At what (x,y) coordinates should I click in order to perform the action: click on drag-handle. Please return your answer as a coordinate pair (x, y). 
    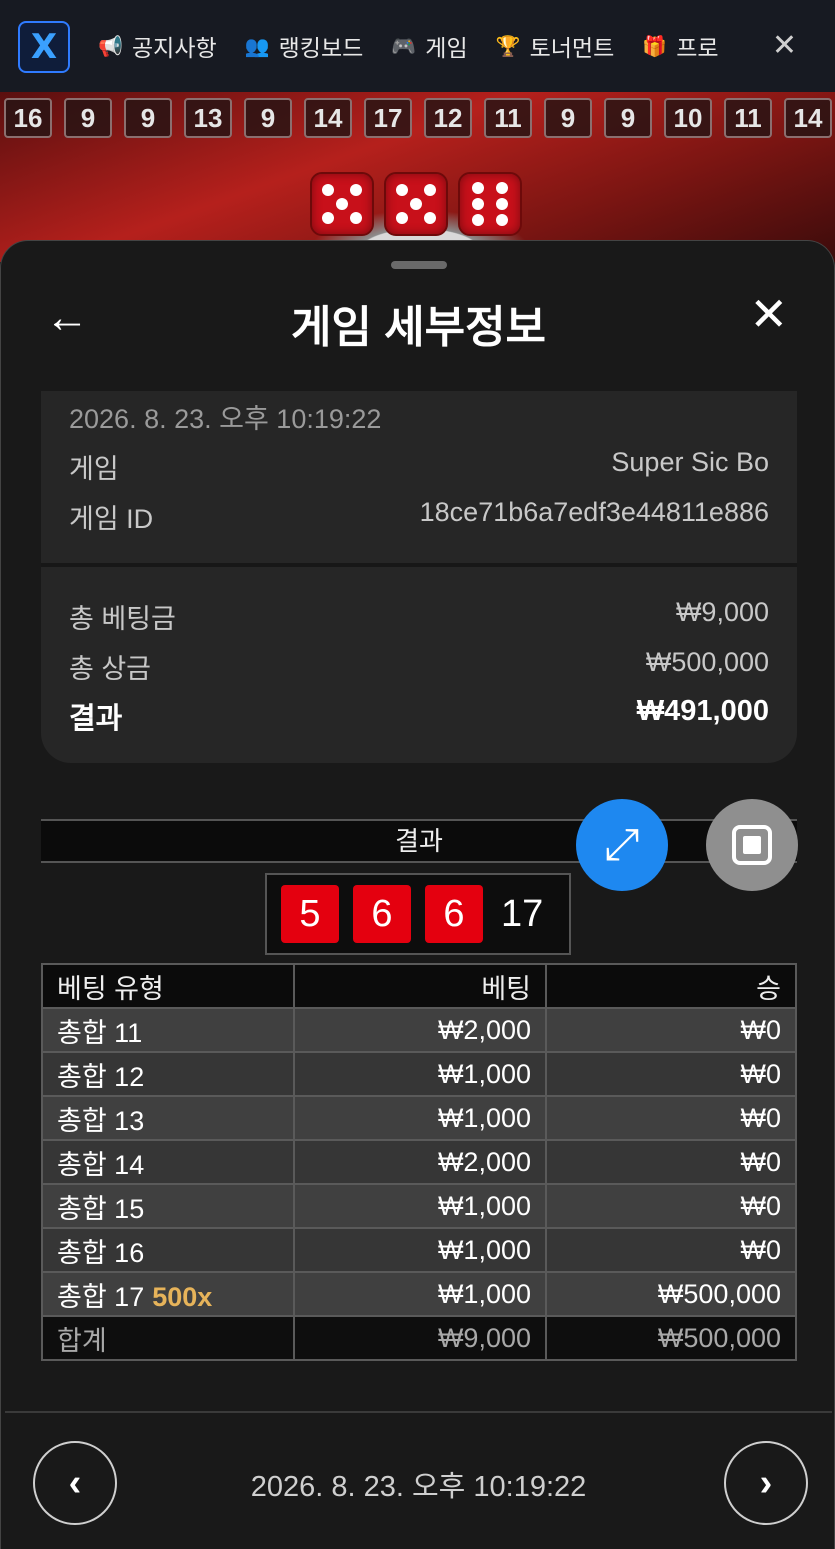
    Looking at the image, I should click on (419, 265).